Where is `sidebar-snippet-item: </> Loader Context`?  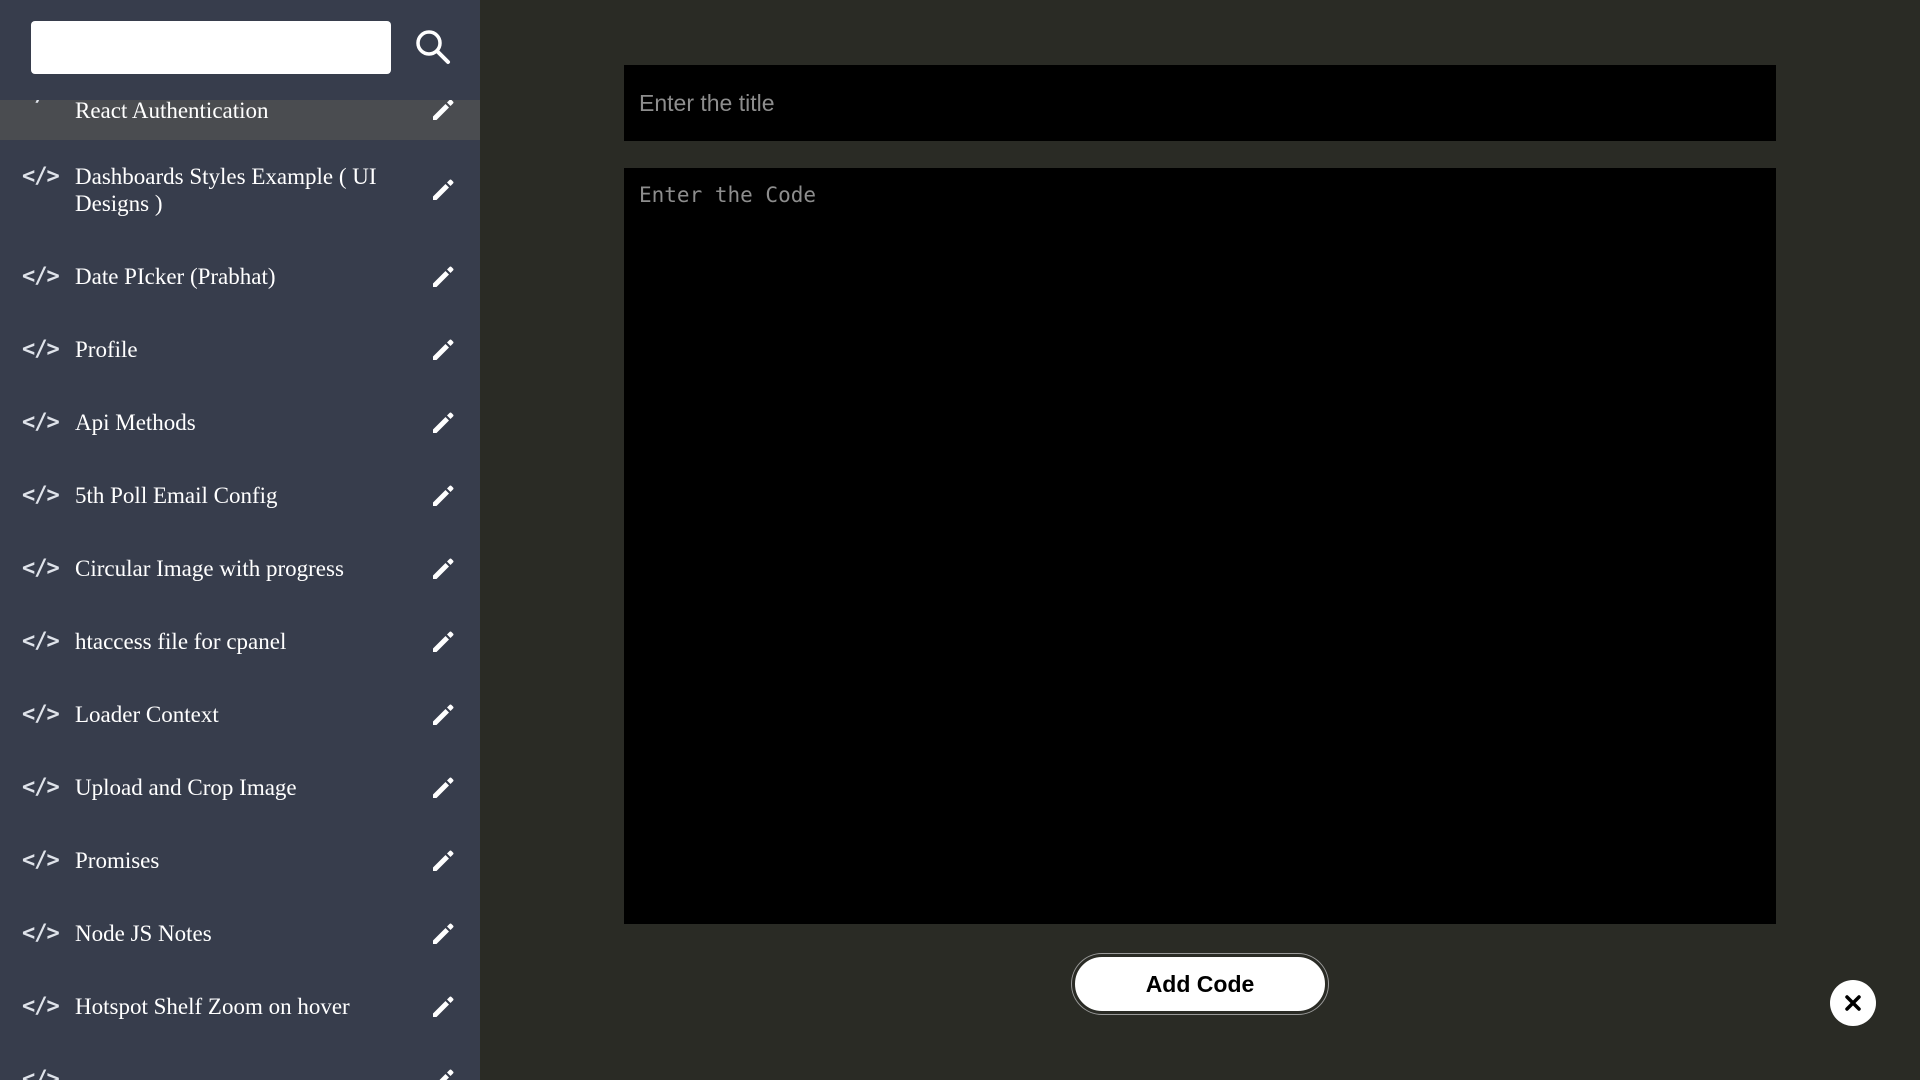
sidebar-snippet-item: </> Loader Context is located at coordinates (240, 714).